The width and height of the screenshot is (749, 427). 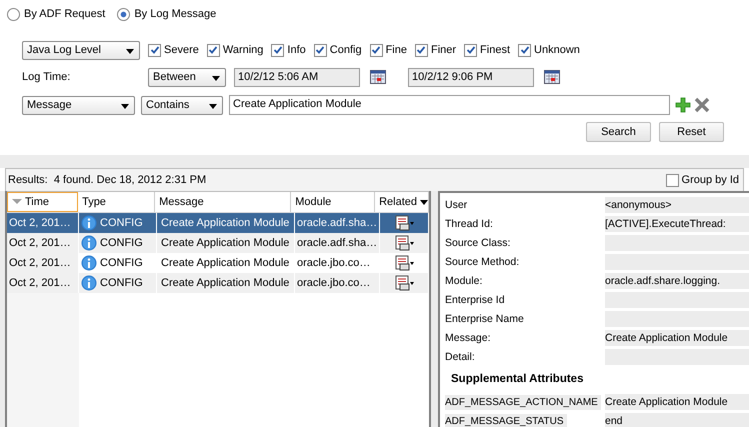 What do you see at coordinates (181, 50) in the screenshot?
I see `checkbox-label: Severe` at bounding box center [181, 50].